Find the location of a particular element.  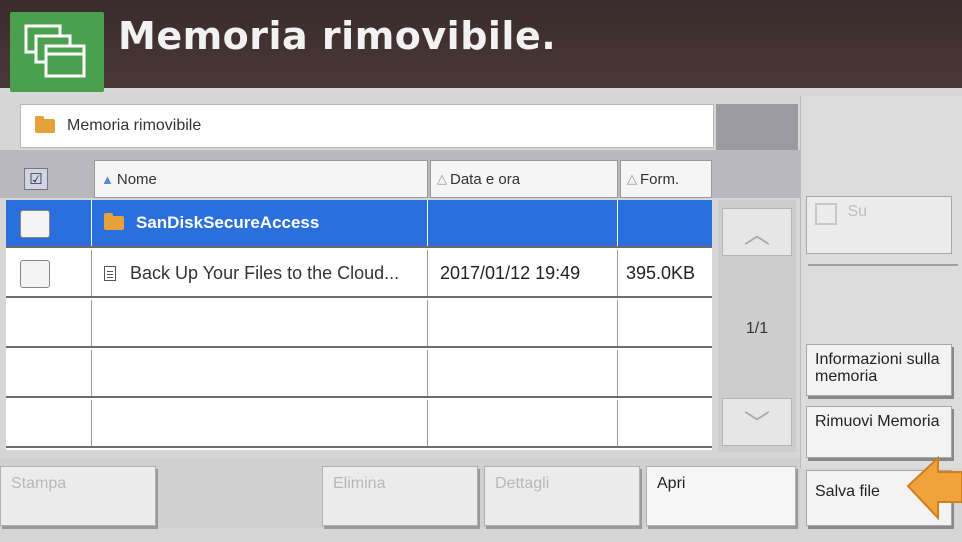

document-icon is located at coordinates (110, 273).